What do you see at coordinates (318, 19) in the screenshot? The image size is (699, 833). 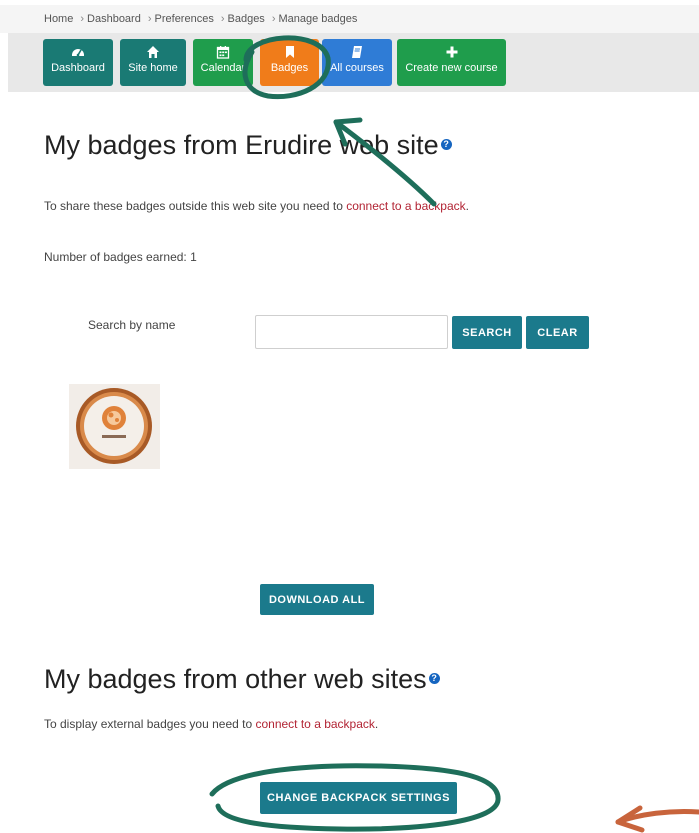 I see `breadcrumb-manage-badges: Manage badges` at bounding box center [318, 19].